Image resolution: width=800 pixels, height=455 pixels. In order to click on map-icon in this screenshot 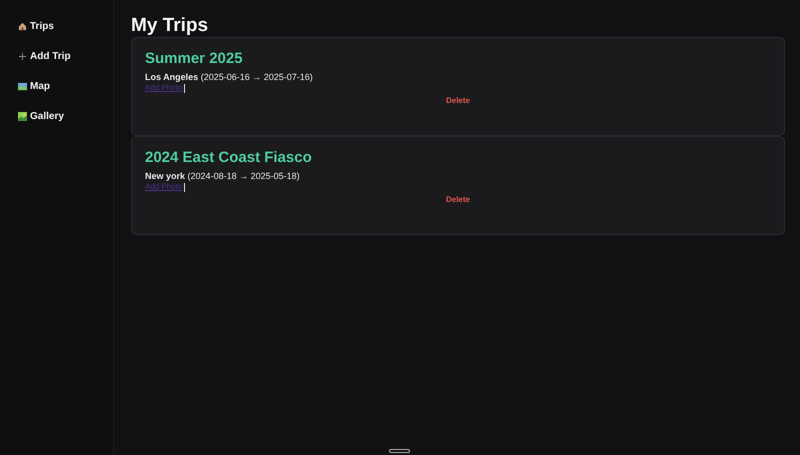, I will do `click(22, 86)`.